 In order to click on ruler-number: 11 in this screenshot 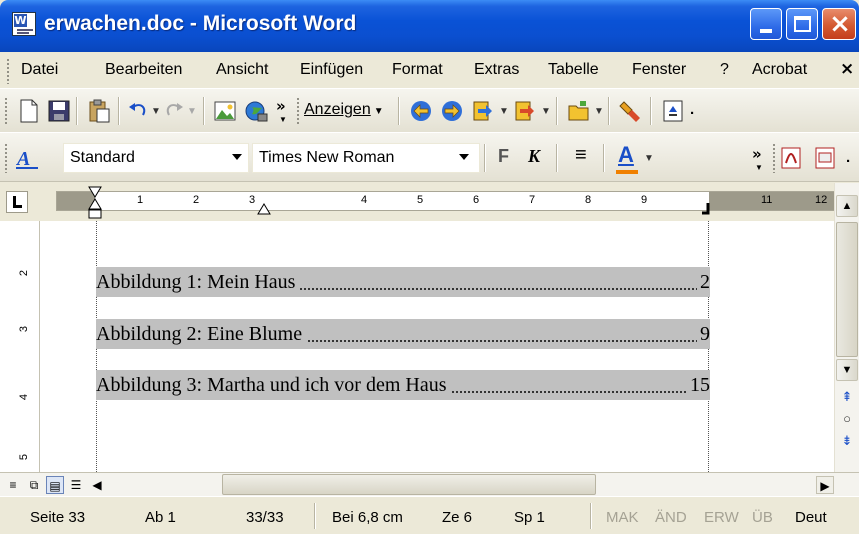, I will do `click(767, 200)`.